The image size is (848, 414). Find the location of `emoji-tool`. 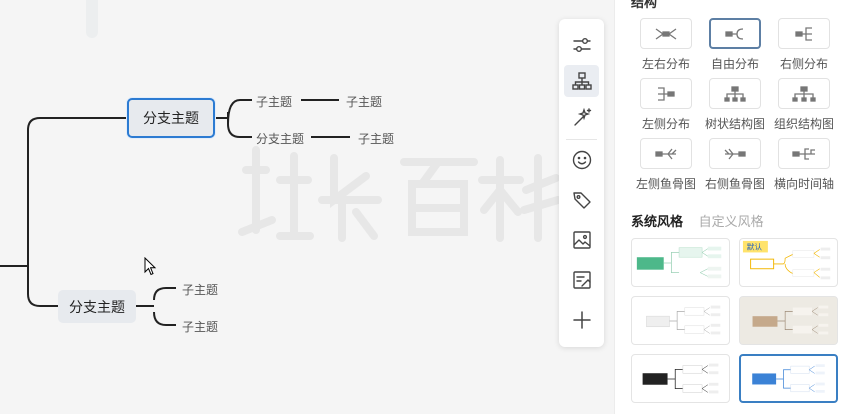

emoji-tool is located at coordinates (581, 160).